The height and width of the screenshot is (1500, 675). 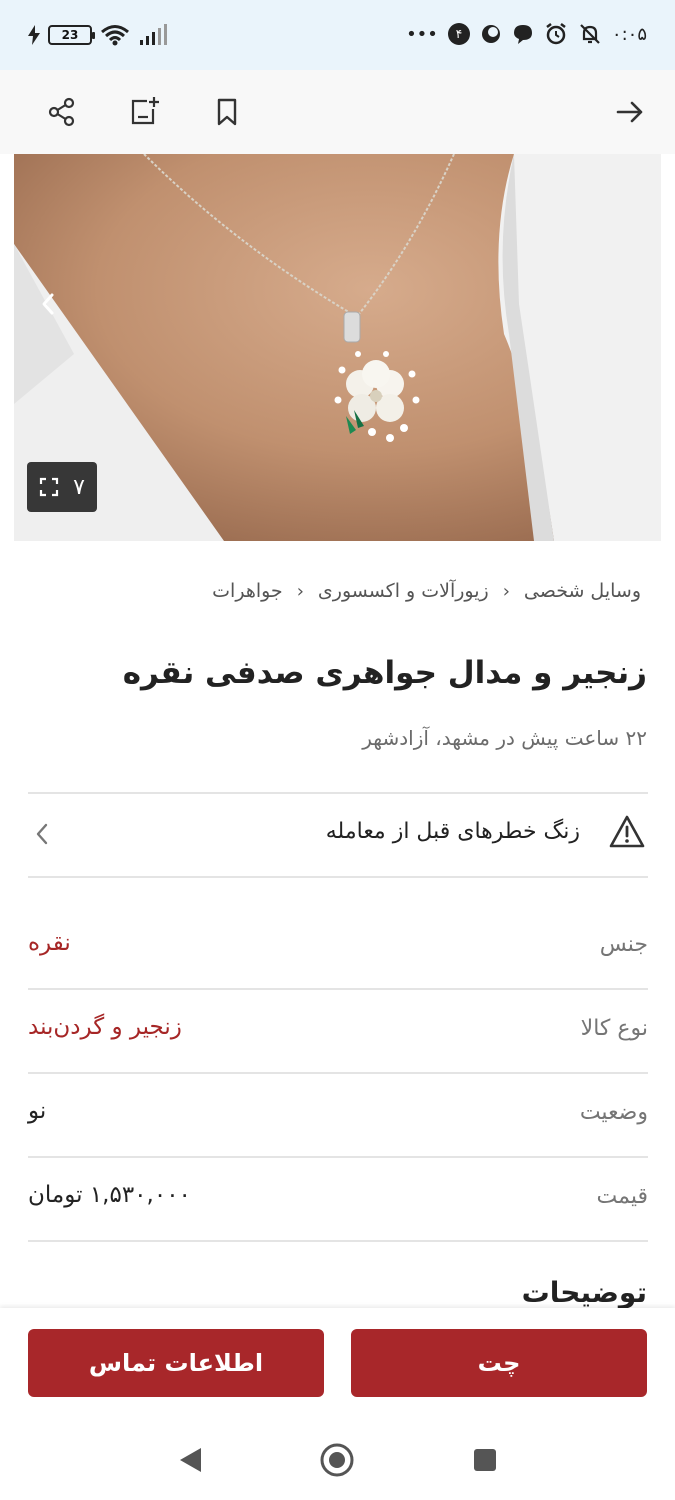 I want to click on share-button, so click(x=62, y=112).